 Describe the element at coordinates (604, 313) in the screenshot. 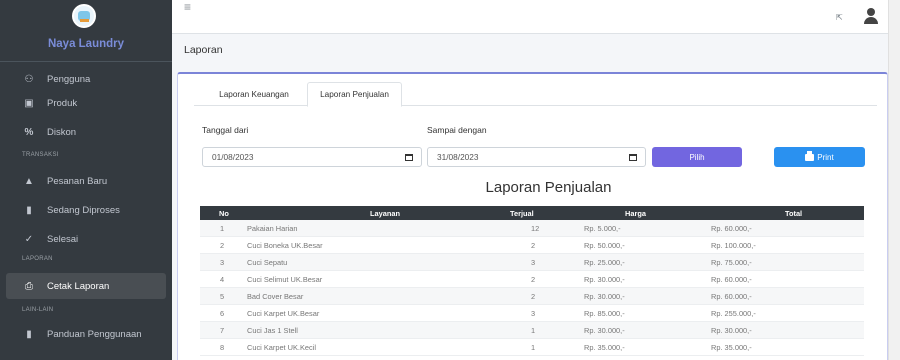

I see `cell-harga: Rp. 85.000,-` at that location.